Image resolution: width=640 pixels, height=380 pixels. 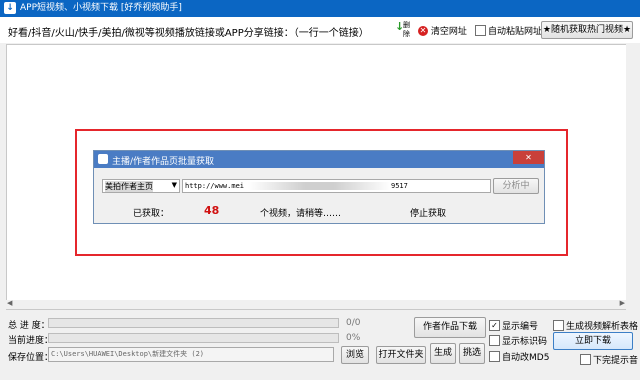 I want to click on window-title: APP短视频、小视频下载 [好乔视频助手], so click(x=101, y=8).